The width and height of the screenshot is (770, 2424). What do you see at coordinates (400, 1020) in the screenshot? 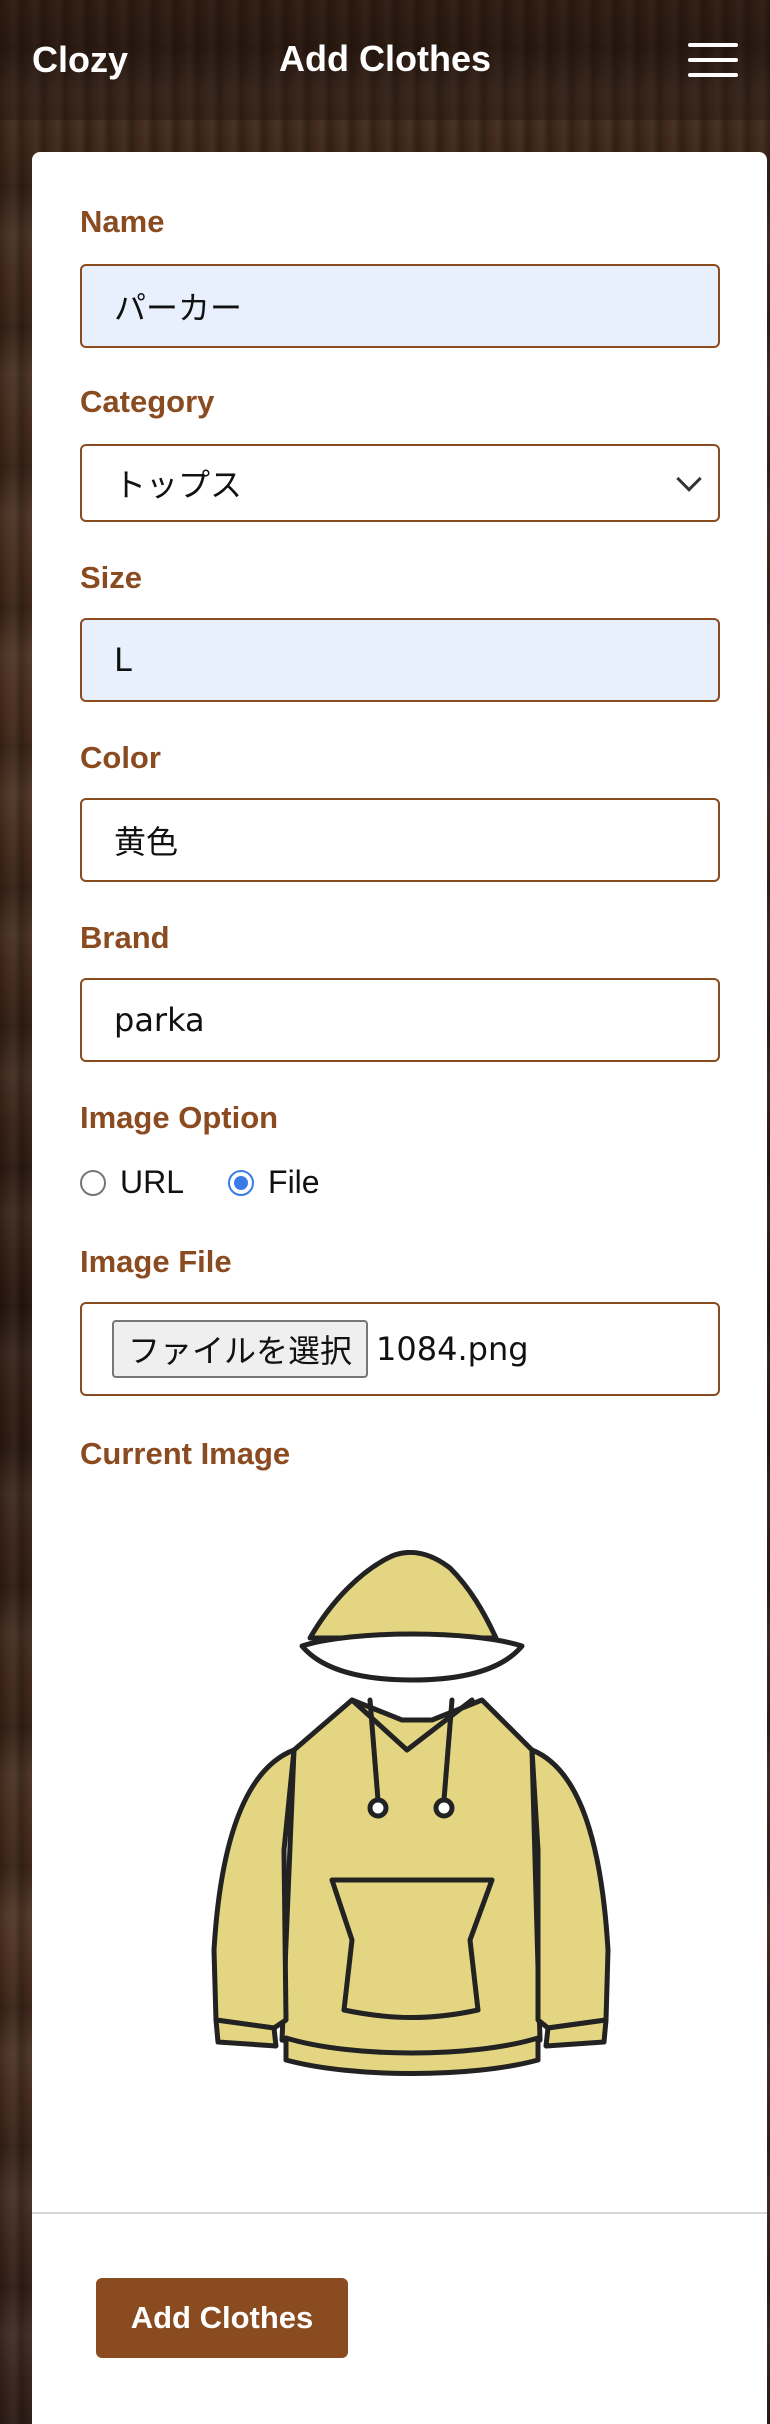
I see `brand-input: parka` at bounding box center [400, 1020].